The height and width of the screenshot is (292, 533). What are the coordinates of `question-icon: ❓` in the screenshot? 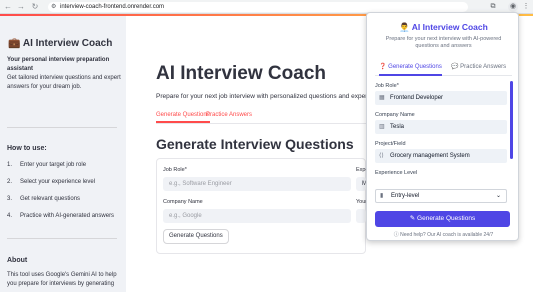 It's located at (383, 67).